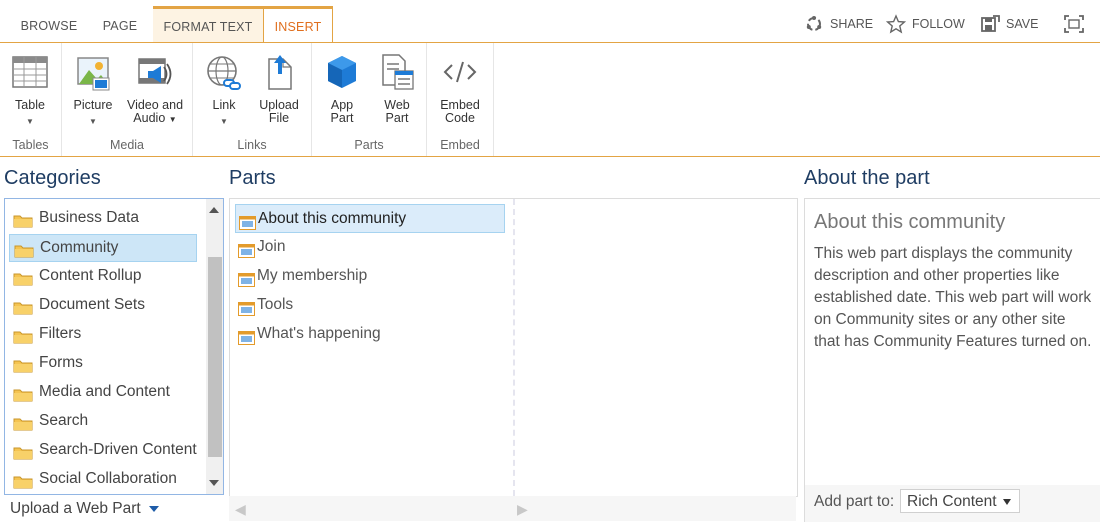  I want to click on part-item: What's happening, so click(369, 333).